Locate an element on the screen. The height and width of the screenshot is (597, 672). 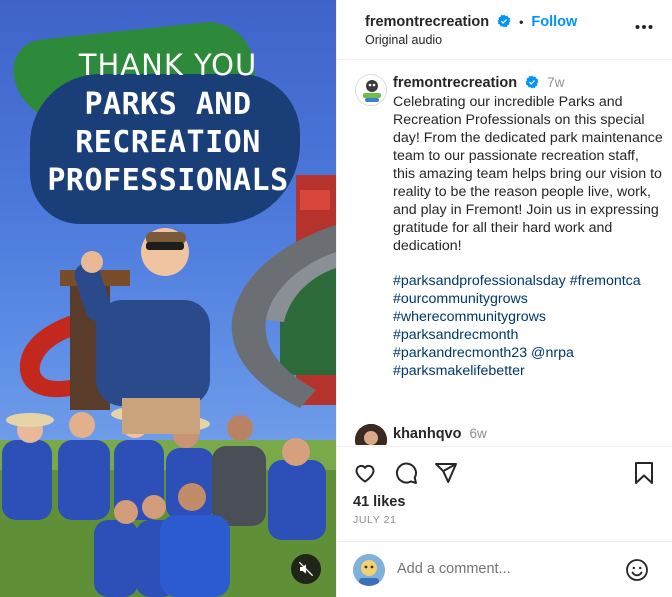
muted-speaker-icon is located at coordinates (306, 569).